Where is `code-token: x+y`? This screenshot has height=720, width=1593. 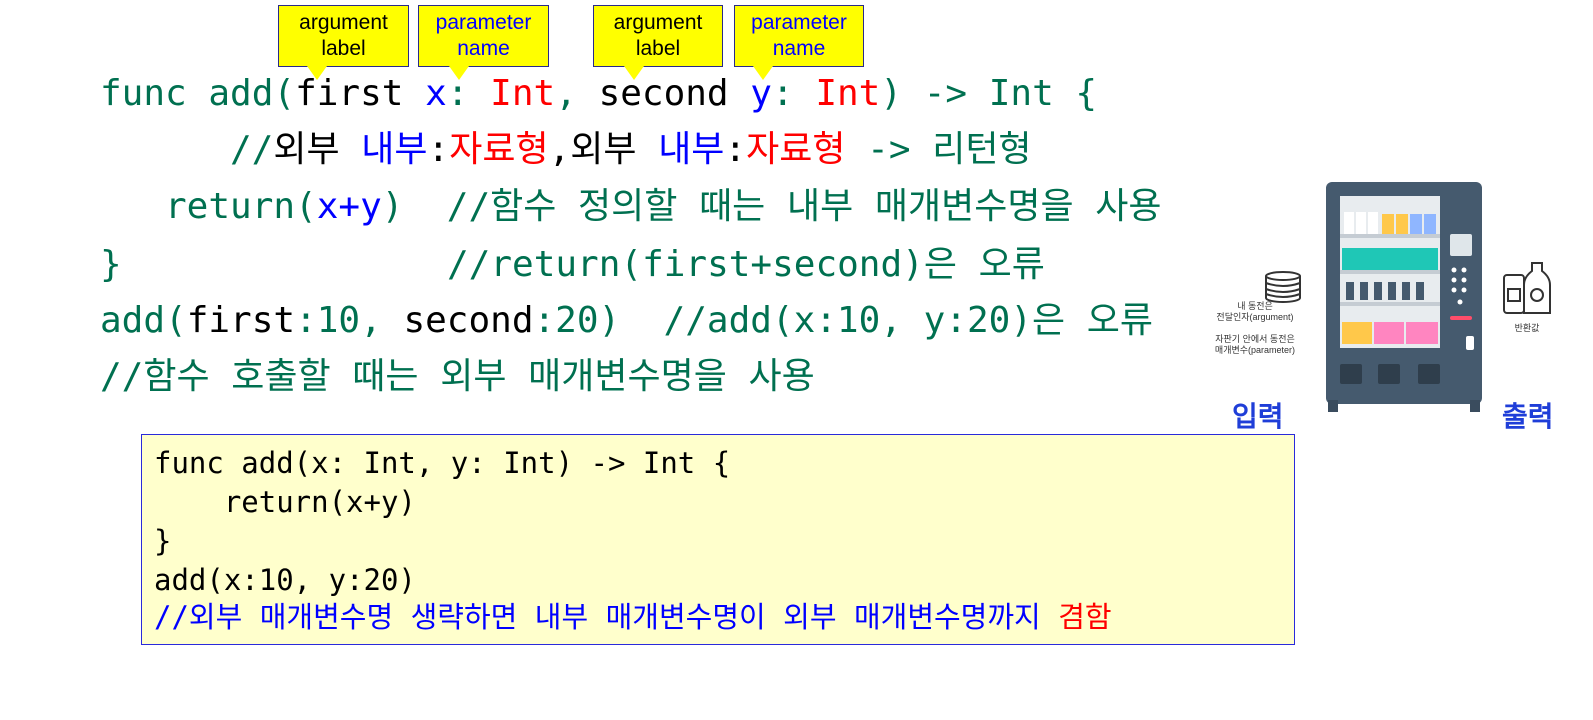
code-token: x+y is located at coordinates (349, 206).